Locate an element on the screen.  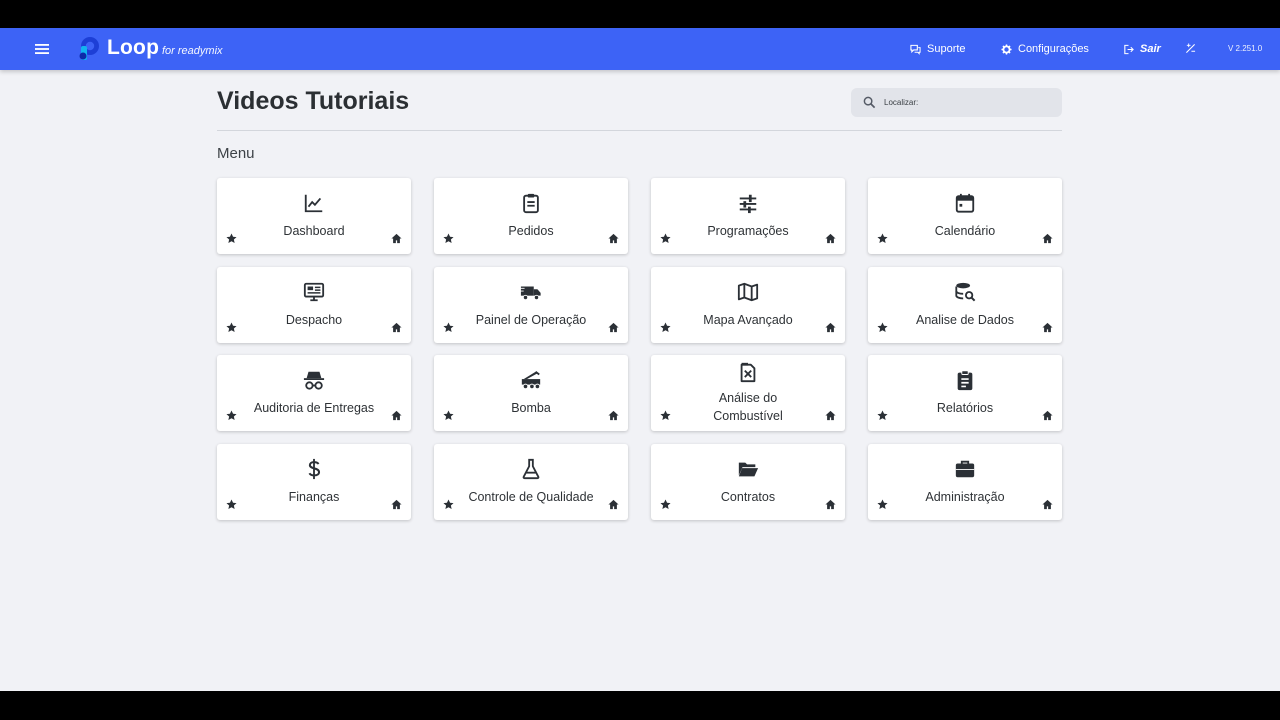
card-label: Relatórios is located at coordinates (965, 408).